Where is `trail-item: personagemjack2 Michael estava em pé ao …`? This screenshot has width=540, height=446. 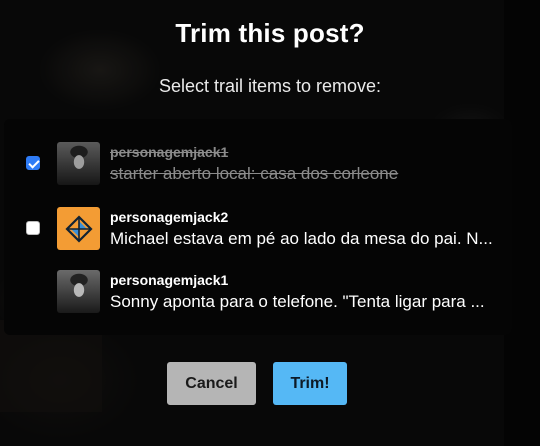 trail-item: personagemjack2 Michael estava em pé ao … is located at coordinates (258, 233).